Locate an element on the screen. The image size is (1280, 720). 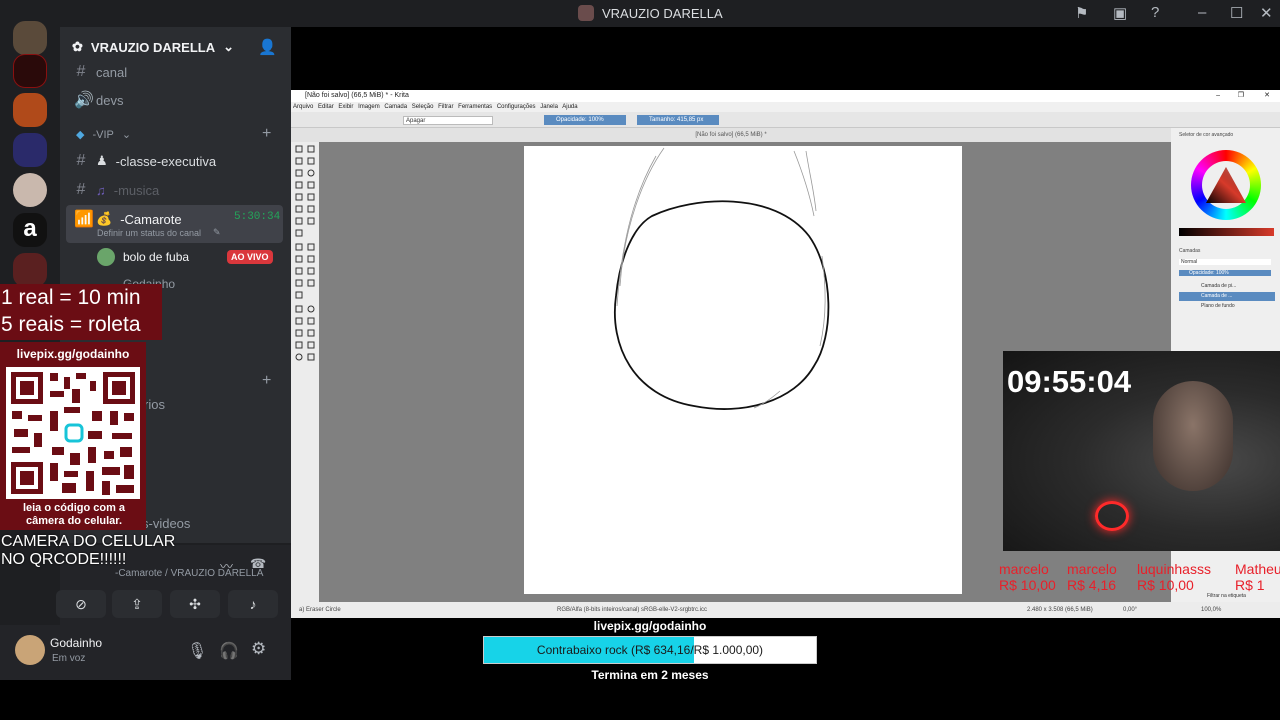
status-zoom: 100,0% is located at coordinates (1211, 610).